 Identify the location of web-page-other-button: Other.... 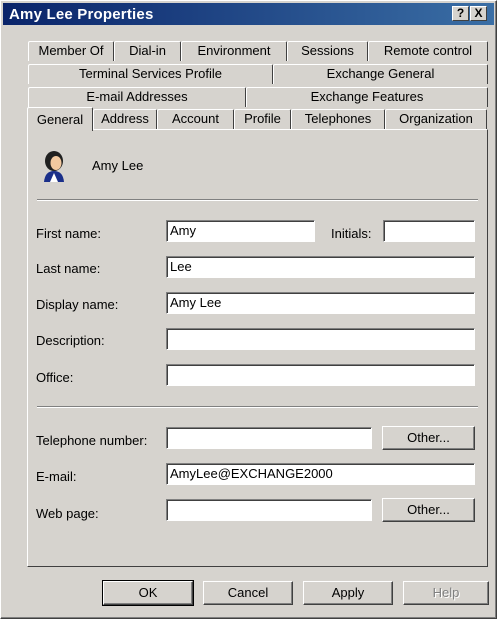
(428, 510).